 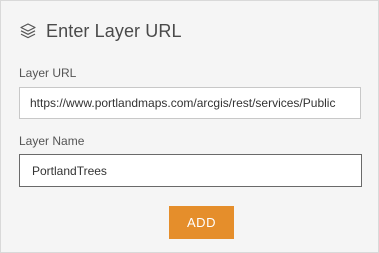 What do you see at coordinates (201, 222) in the screenshot?
I see `add-button: ADD` at bounding box center [201, 222].